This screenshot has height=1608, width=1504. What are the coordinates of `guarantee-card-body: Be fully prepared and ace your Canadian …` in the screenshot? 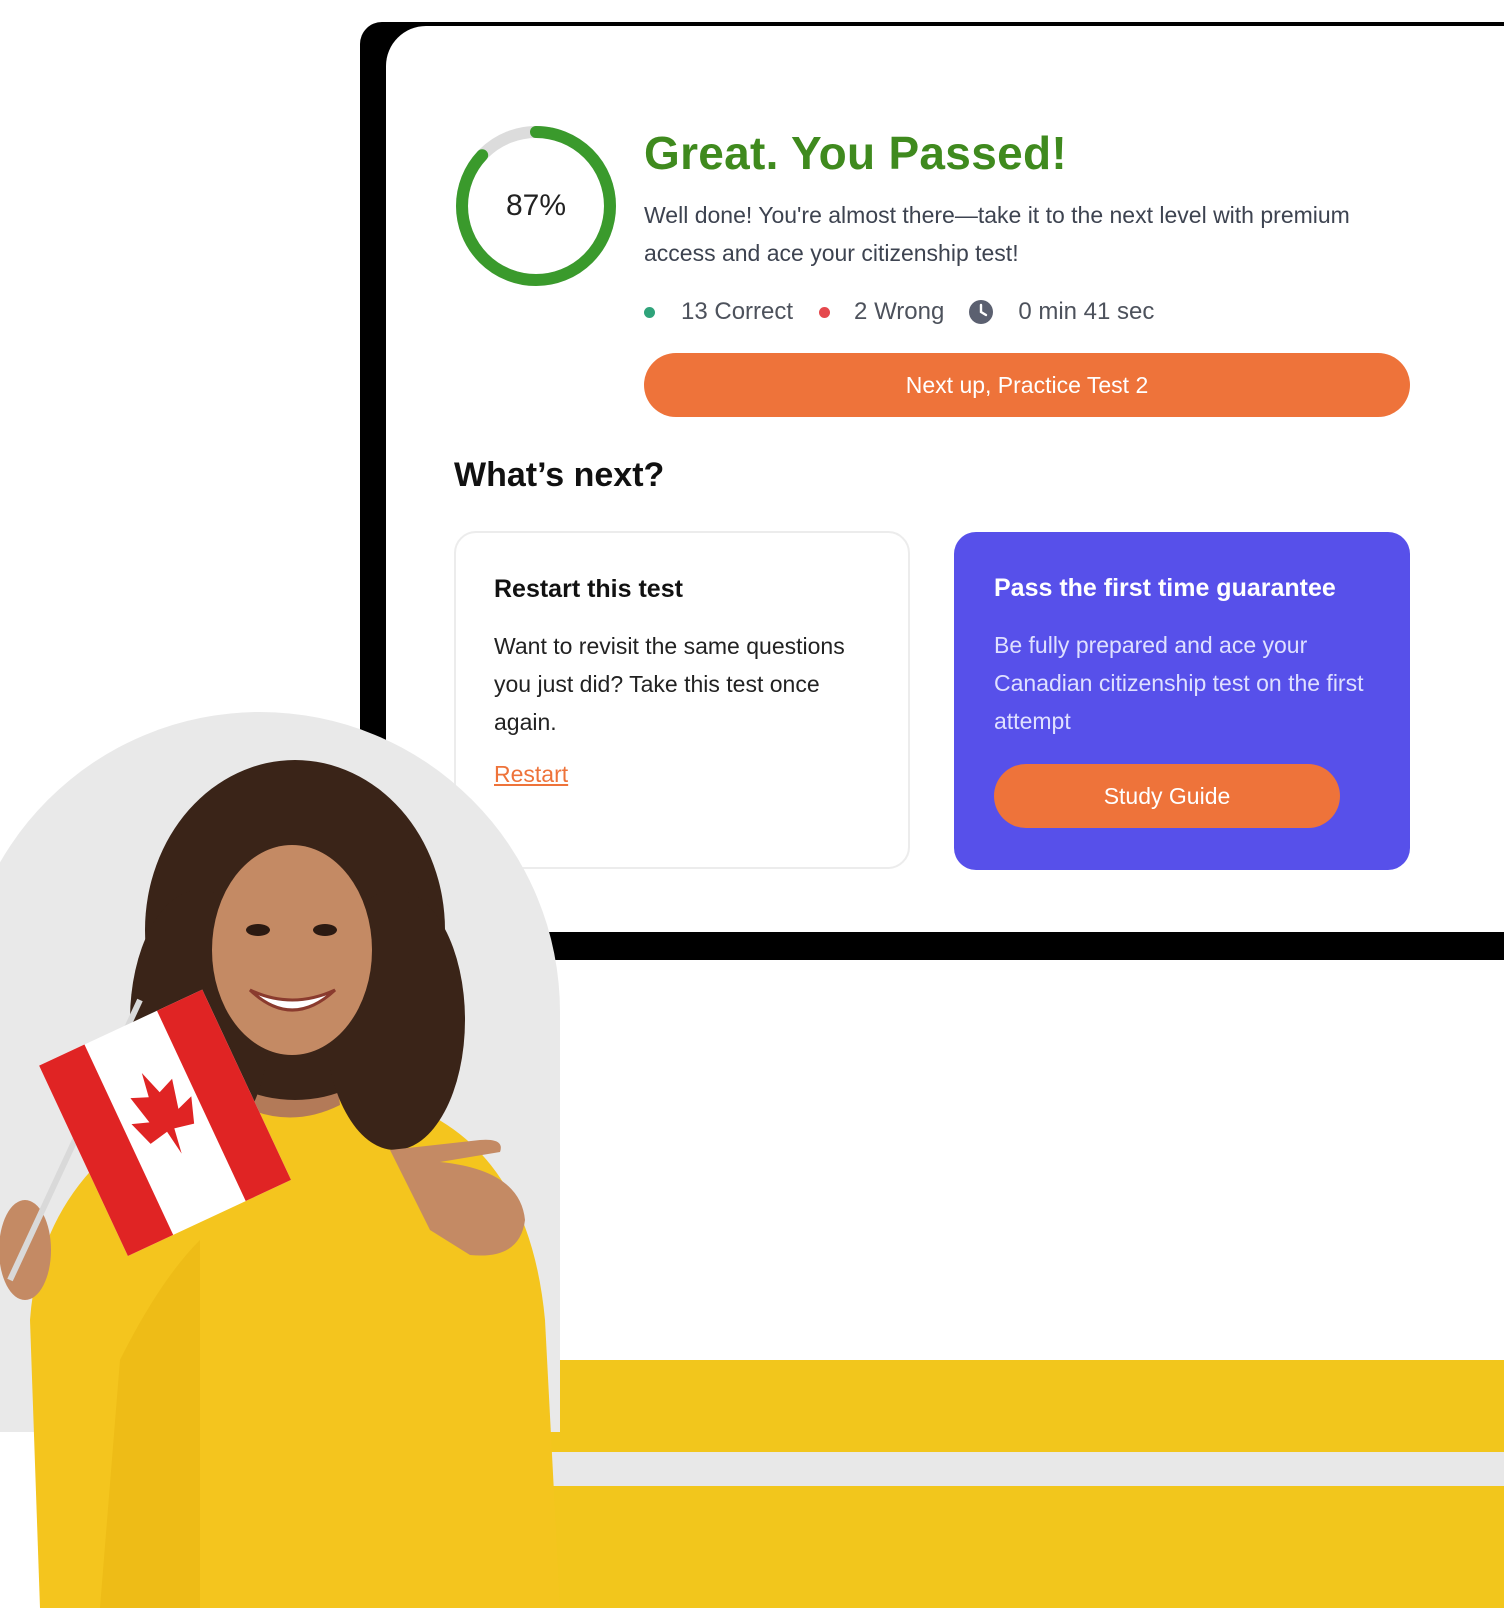 It's located at (1179, 683).